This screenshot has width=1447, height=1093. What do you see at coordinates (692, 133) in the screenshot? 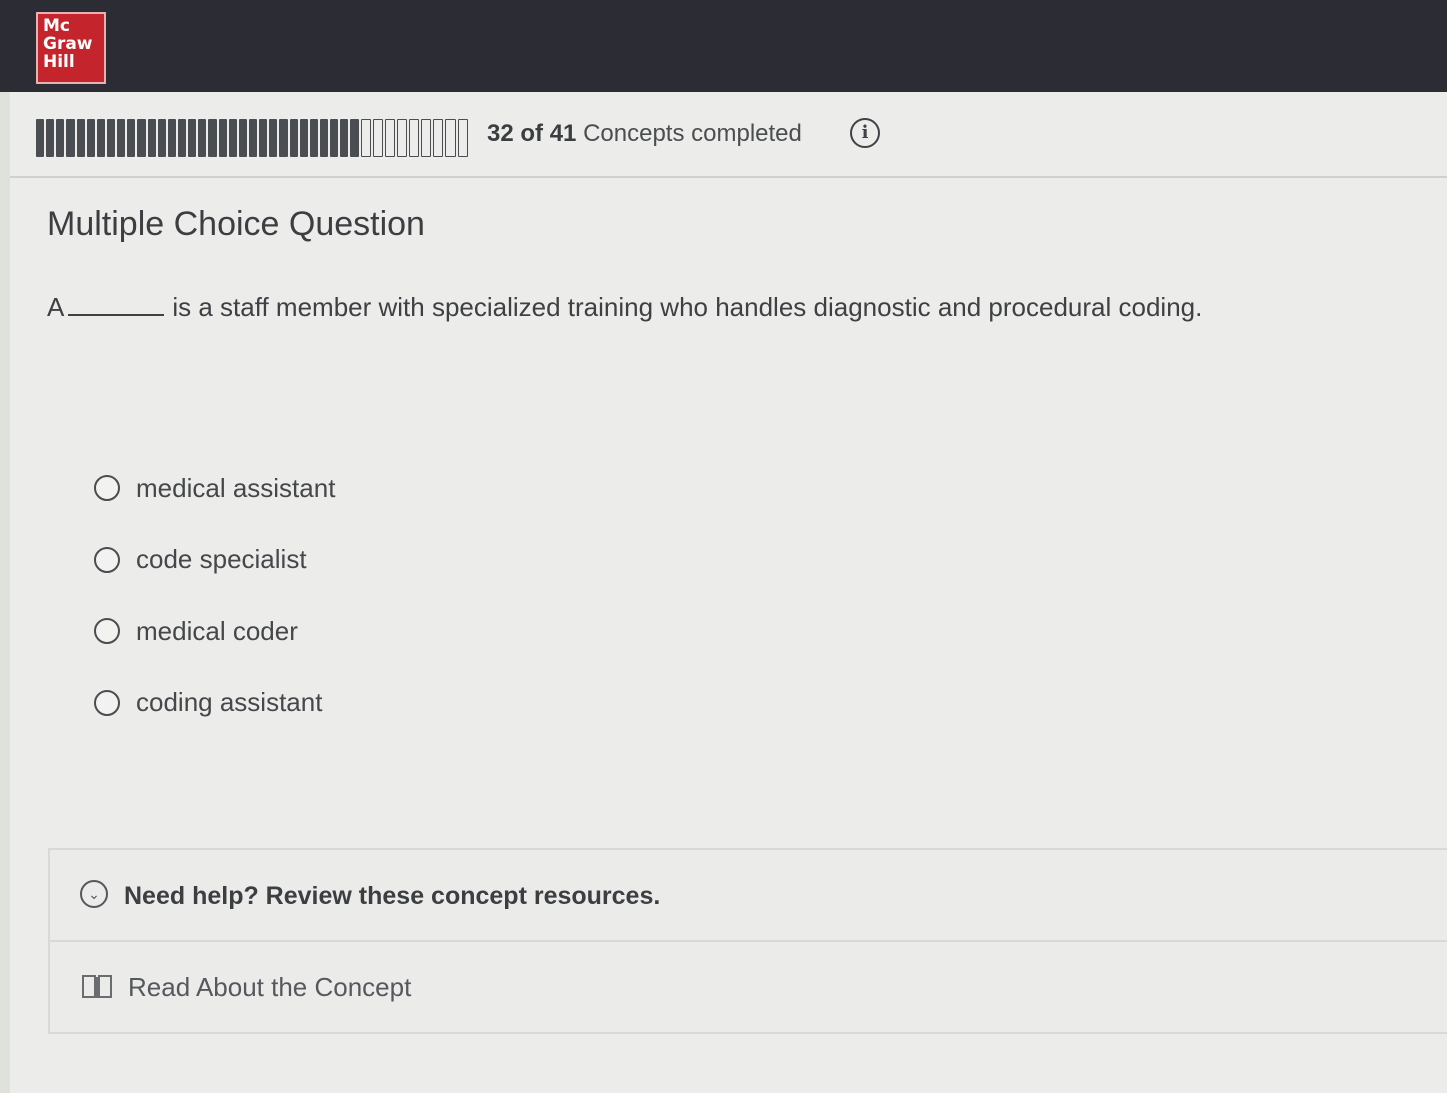
I see `progress-label: Concepts completed` at bounding box center [692, 133].